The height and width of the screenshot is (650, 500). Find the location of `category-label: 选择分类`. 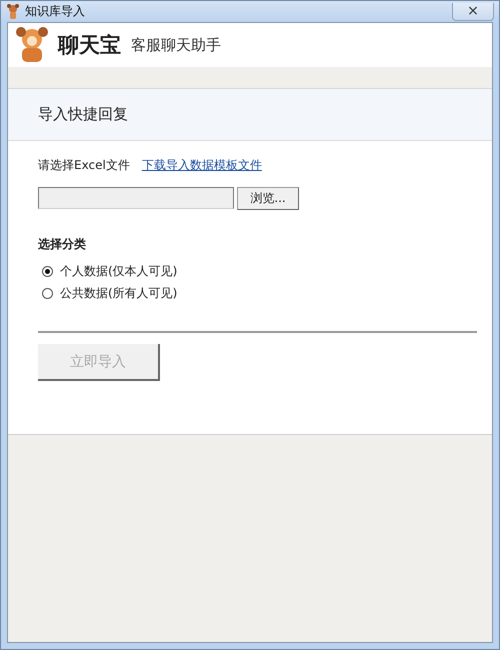

category-label: 选择分类 is located at coordinates (62, 244).